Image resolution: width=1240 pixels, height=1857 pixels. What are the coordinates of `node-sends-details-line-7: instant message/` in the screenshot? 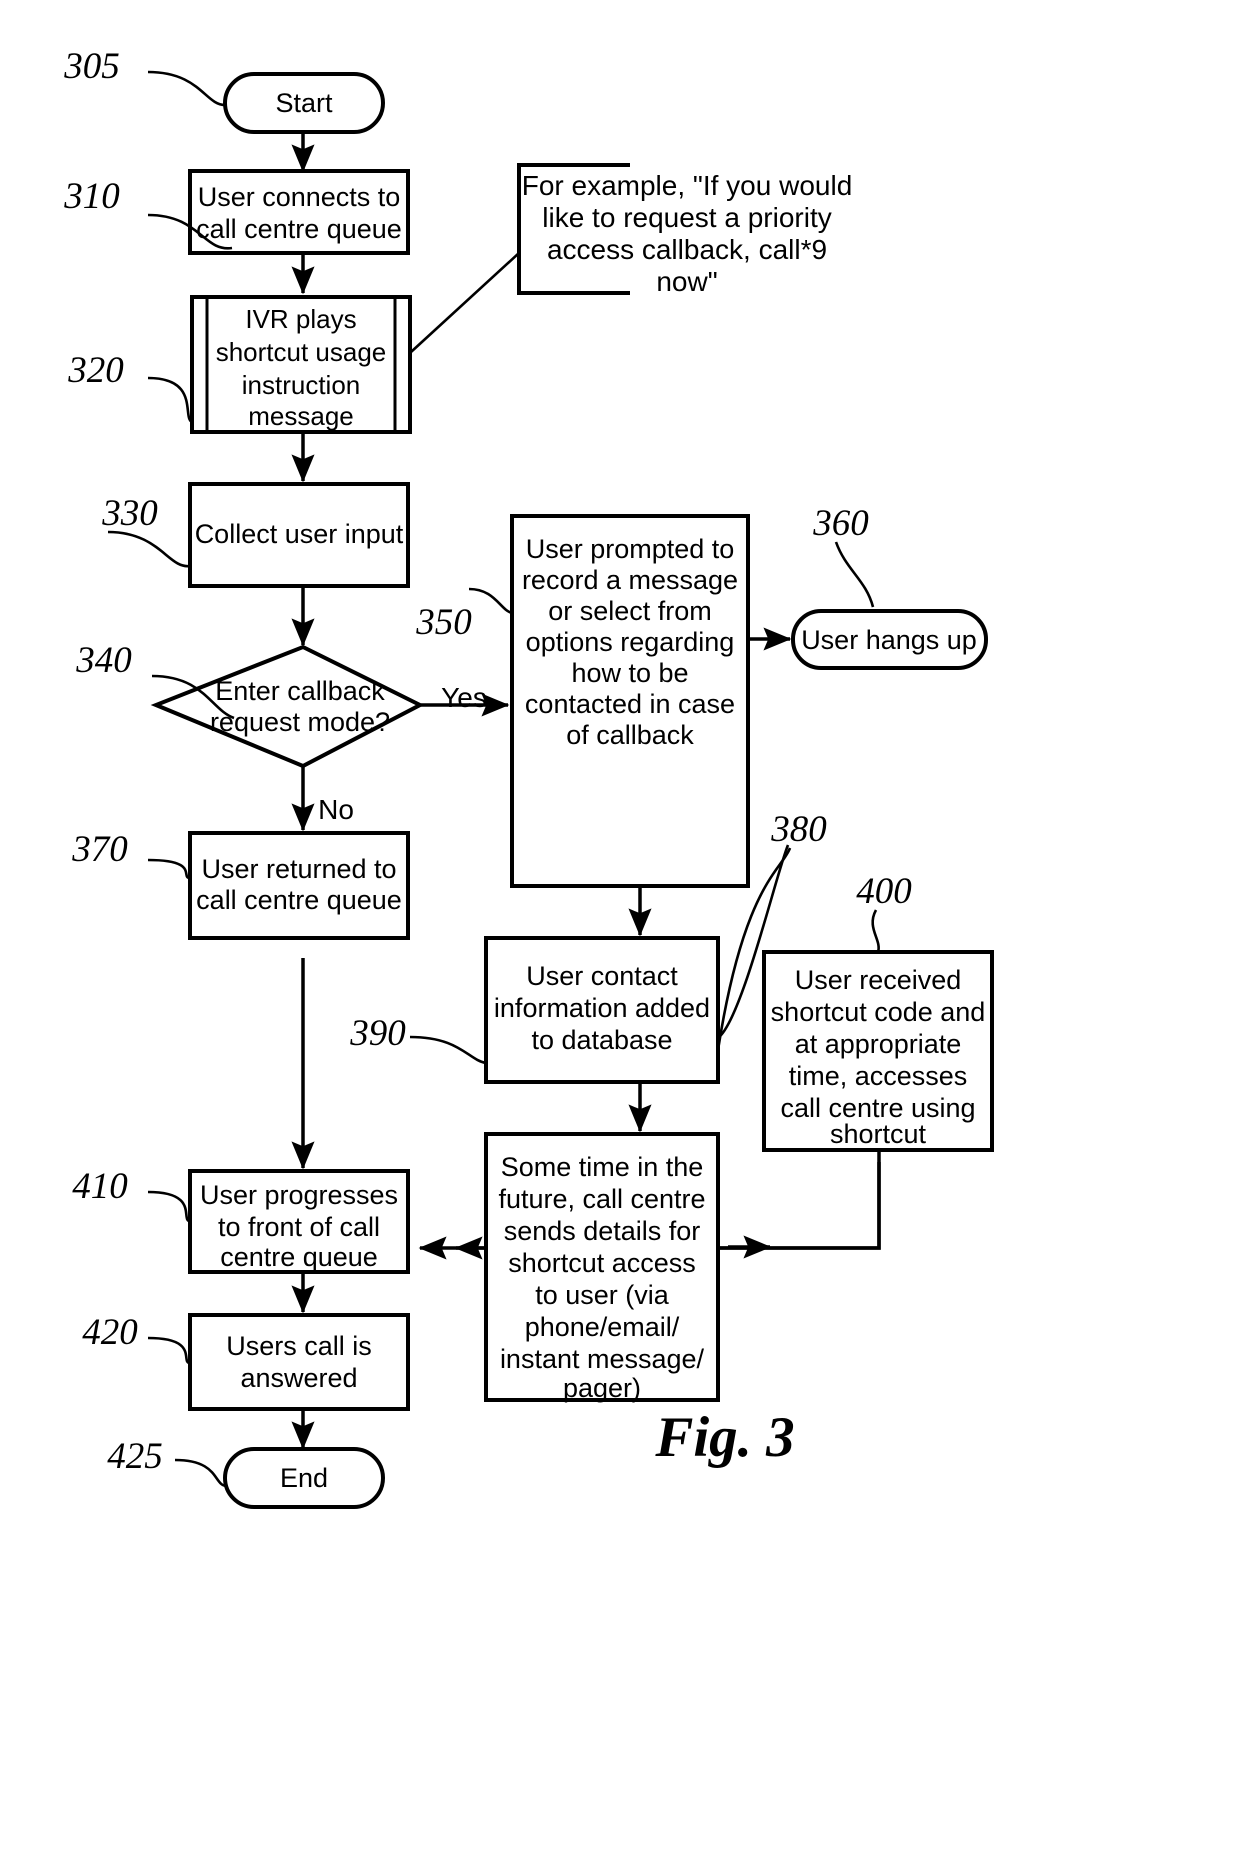 It's located at (602, 1359).